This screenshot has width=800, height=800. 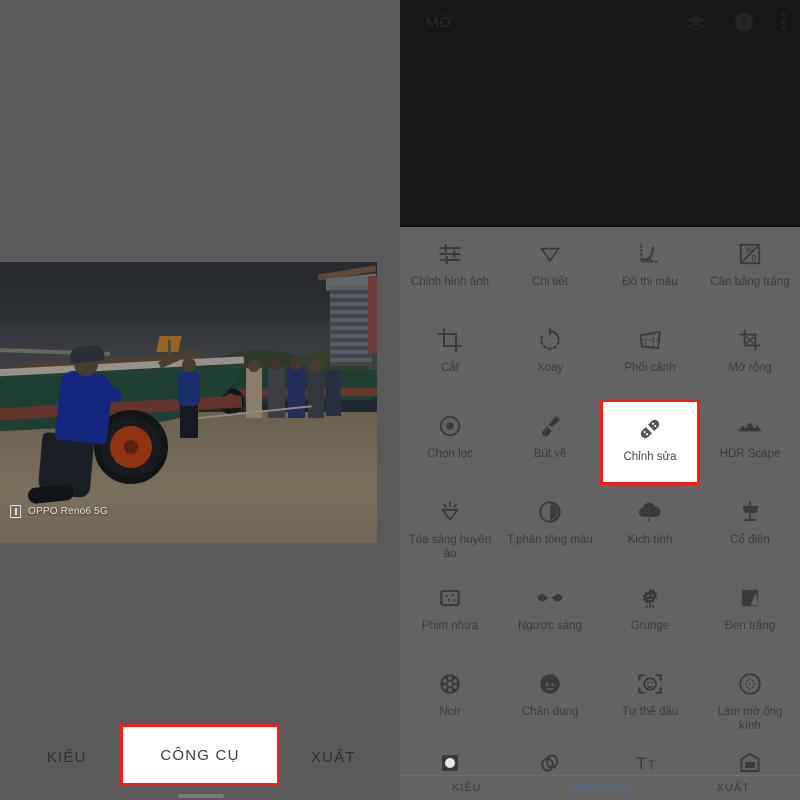 I want to click on frames-icon, so click(x=750, y=763).